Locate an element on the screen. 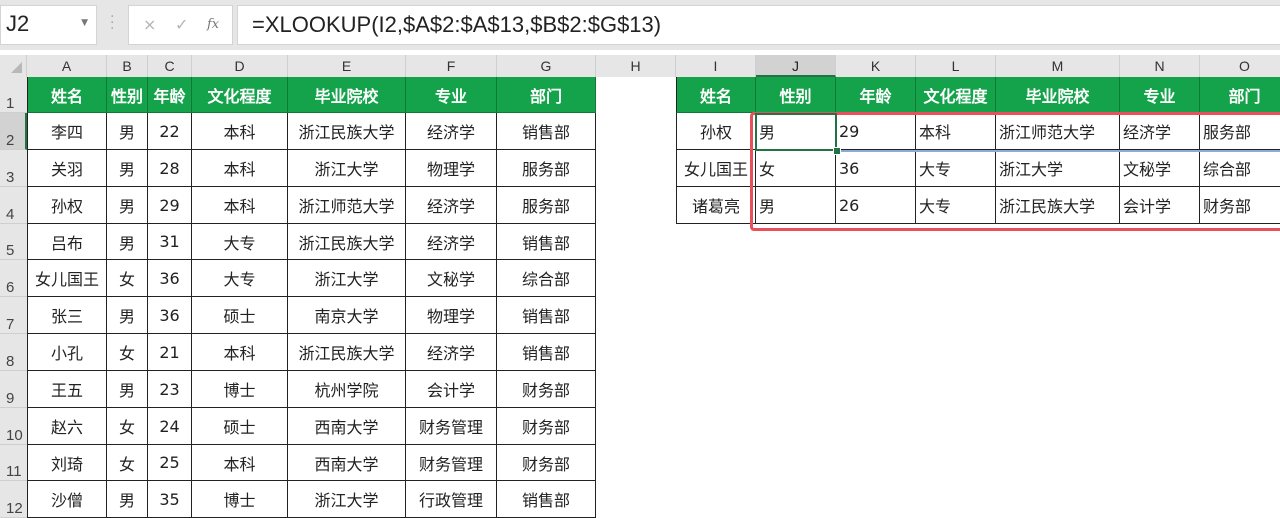 The width and height of the screenshot is (1280, 518). source-table-cell: 孙权 is located at coordinates (67, 205).